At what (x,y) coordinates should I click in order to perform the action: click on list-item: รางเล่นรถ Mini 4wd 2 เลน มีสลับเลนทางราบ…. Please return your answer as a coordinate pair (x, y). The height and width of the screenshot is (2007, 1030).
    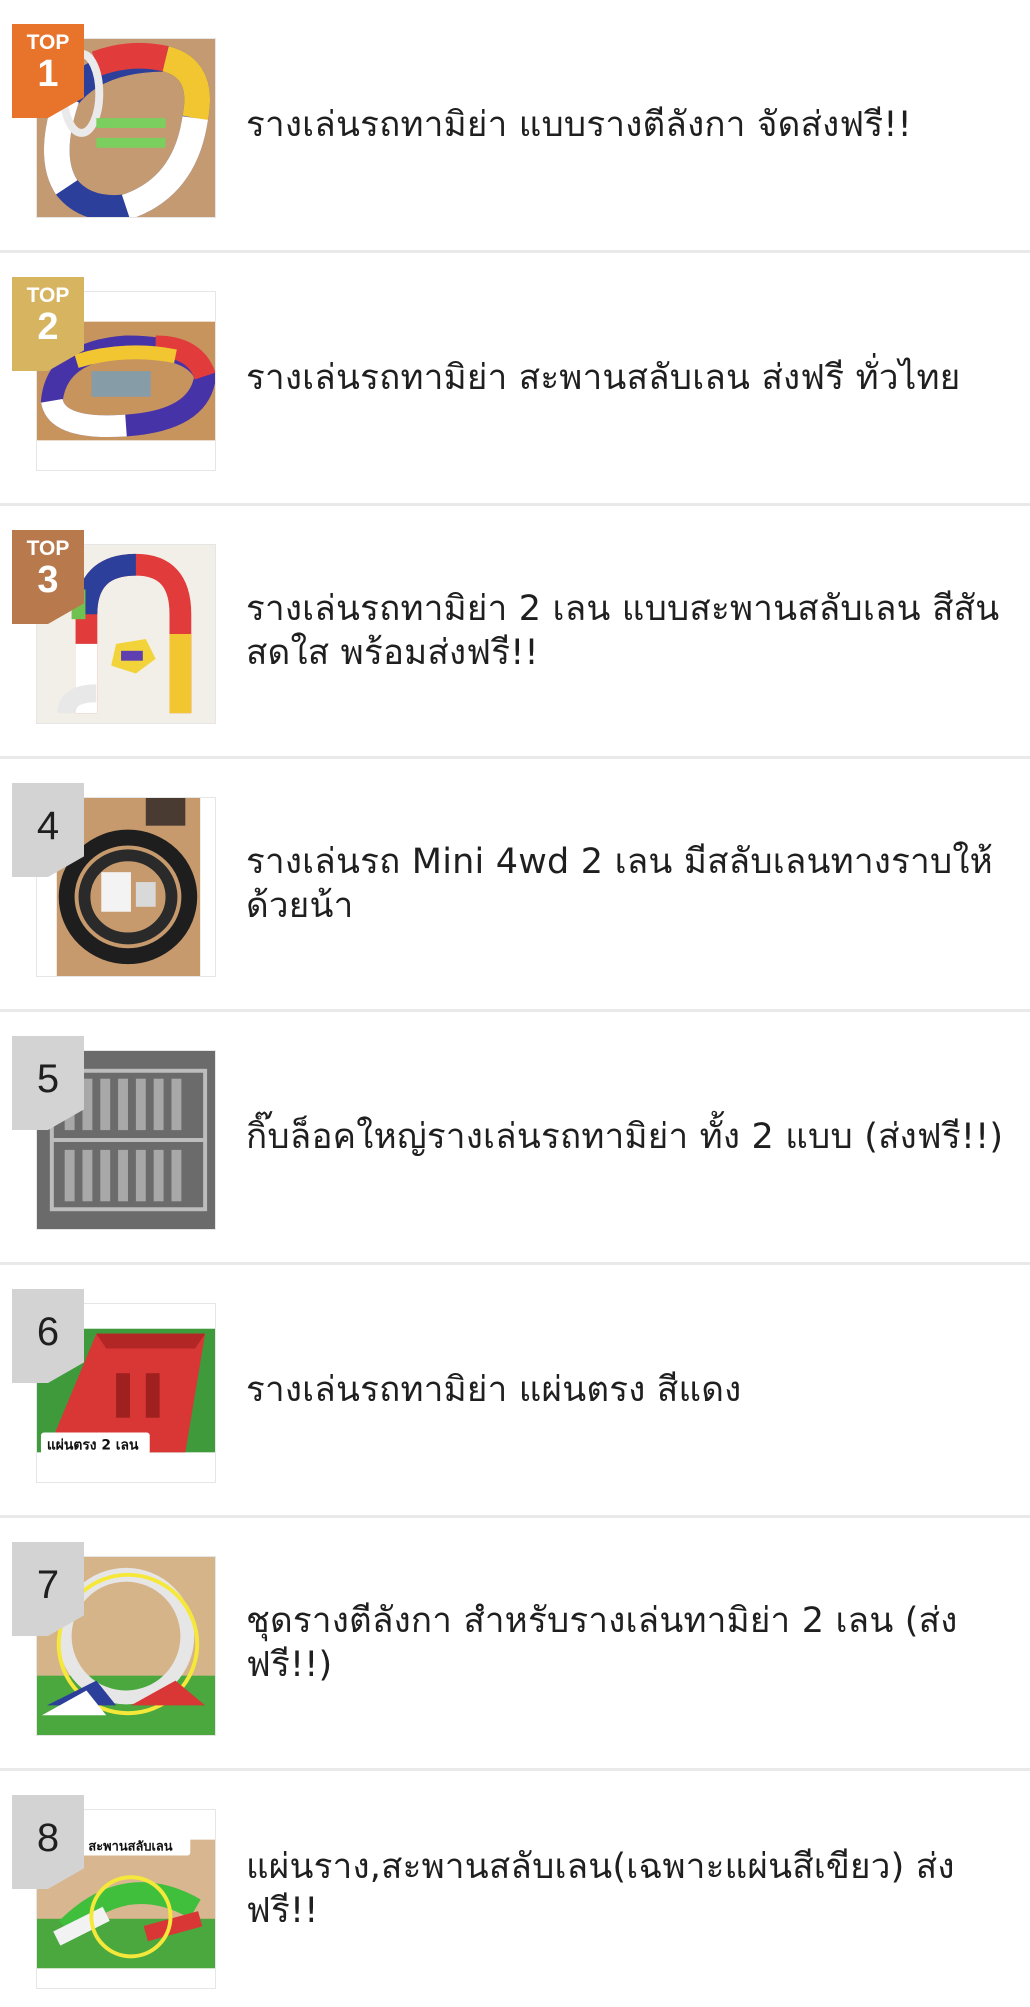
    Looking at the image, I should click on (515, 885).